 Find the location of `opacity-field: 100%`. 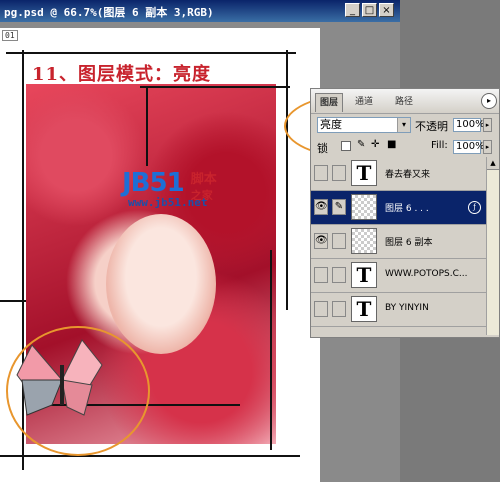

opacity-field: 100% is located at coordinates (469, 125).